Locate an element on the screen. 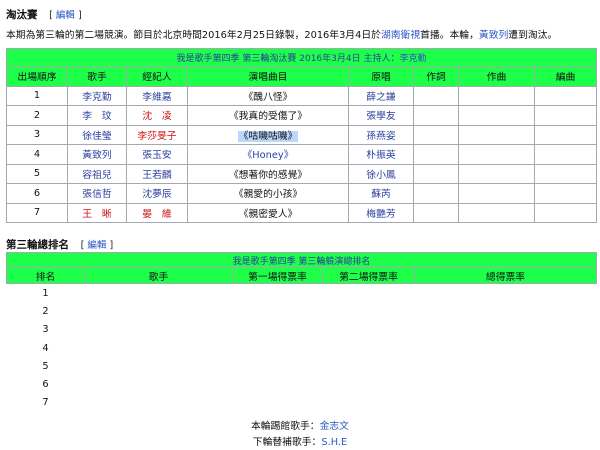  table-header-row: 出場順序 歌手 經紀人 演唱曲目 原唱 作詞 作曲 編曲 is located at coordinates (301, 76).